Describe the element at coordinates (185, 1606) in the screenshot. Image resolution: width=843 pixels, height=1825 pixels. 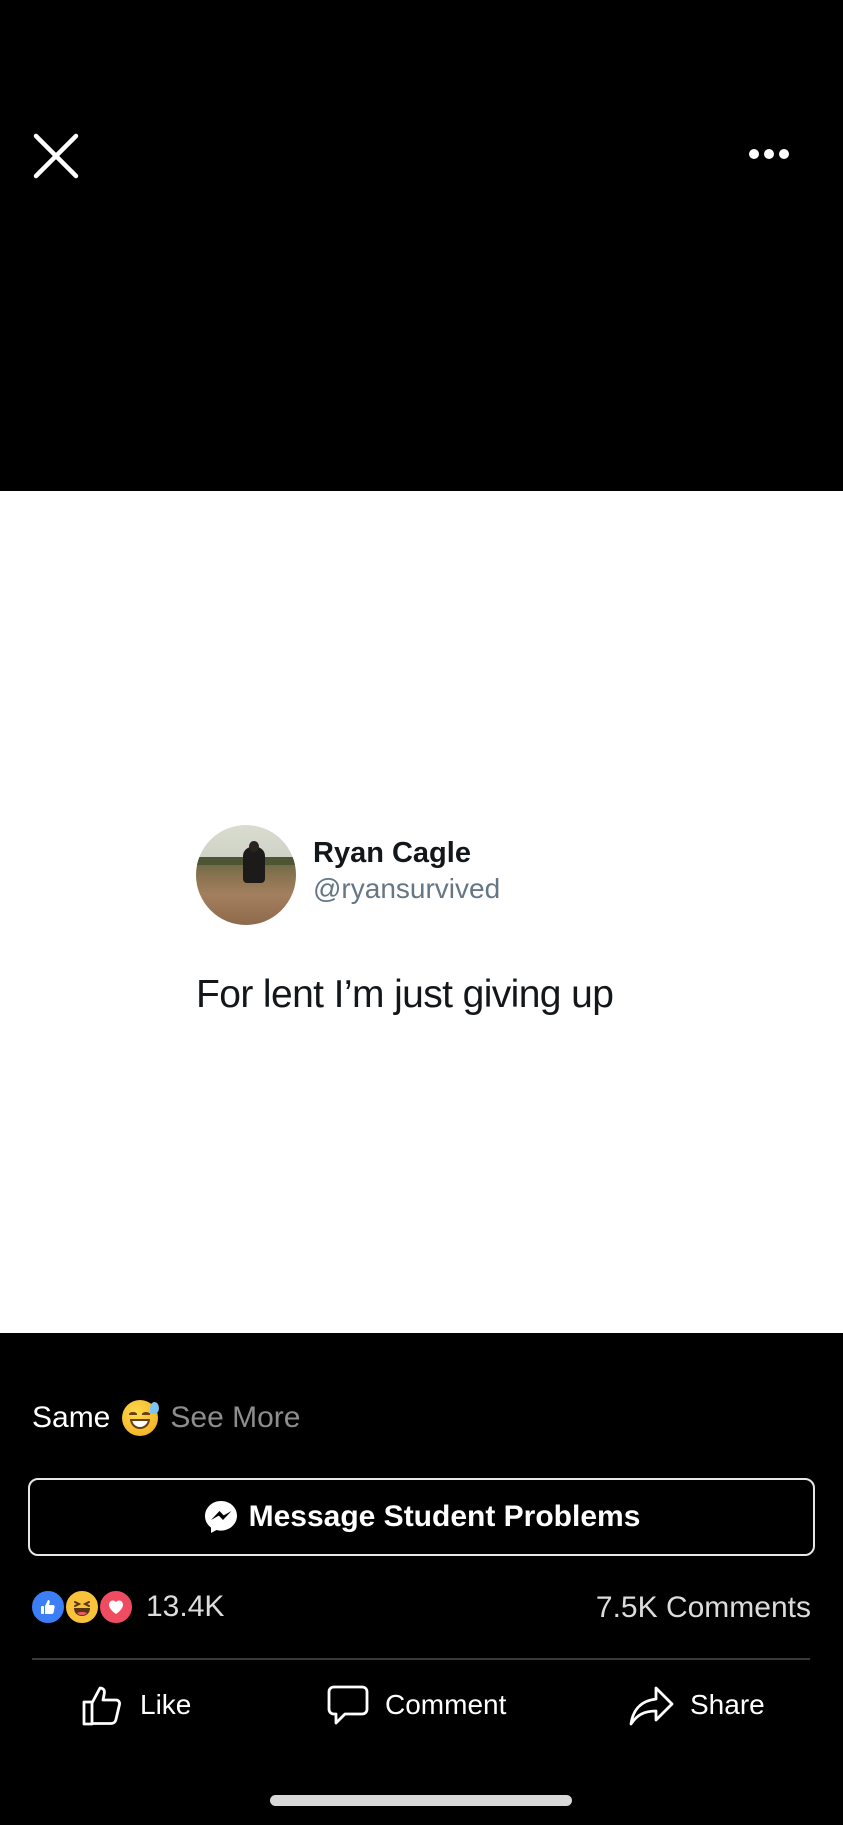
I see `reaction-count: 13.4K` at that location.